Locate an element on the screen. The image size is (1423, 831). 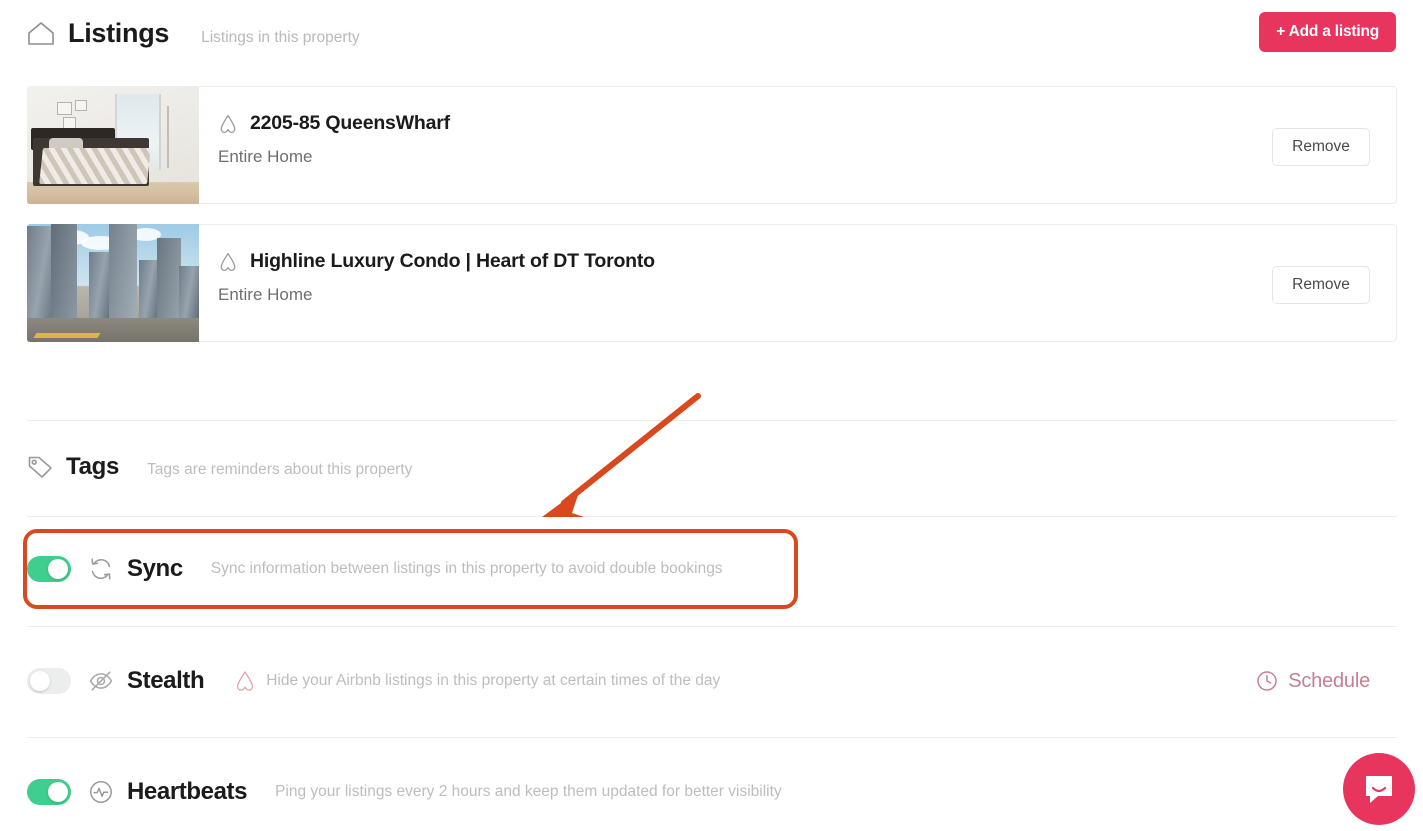
listing-title: 2205-85 QueensWharf is located at coordinates (350, 123).